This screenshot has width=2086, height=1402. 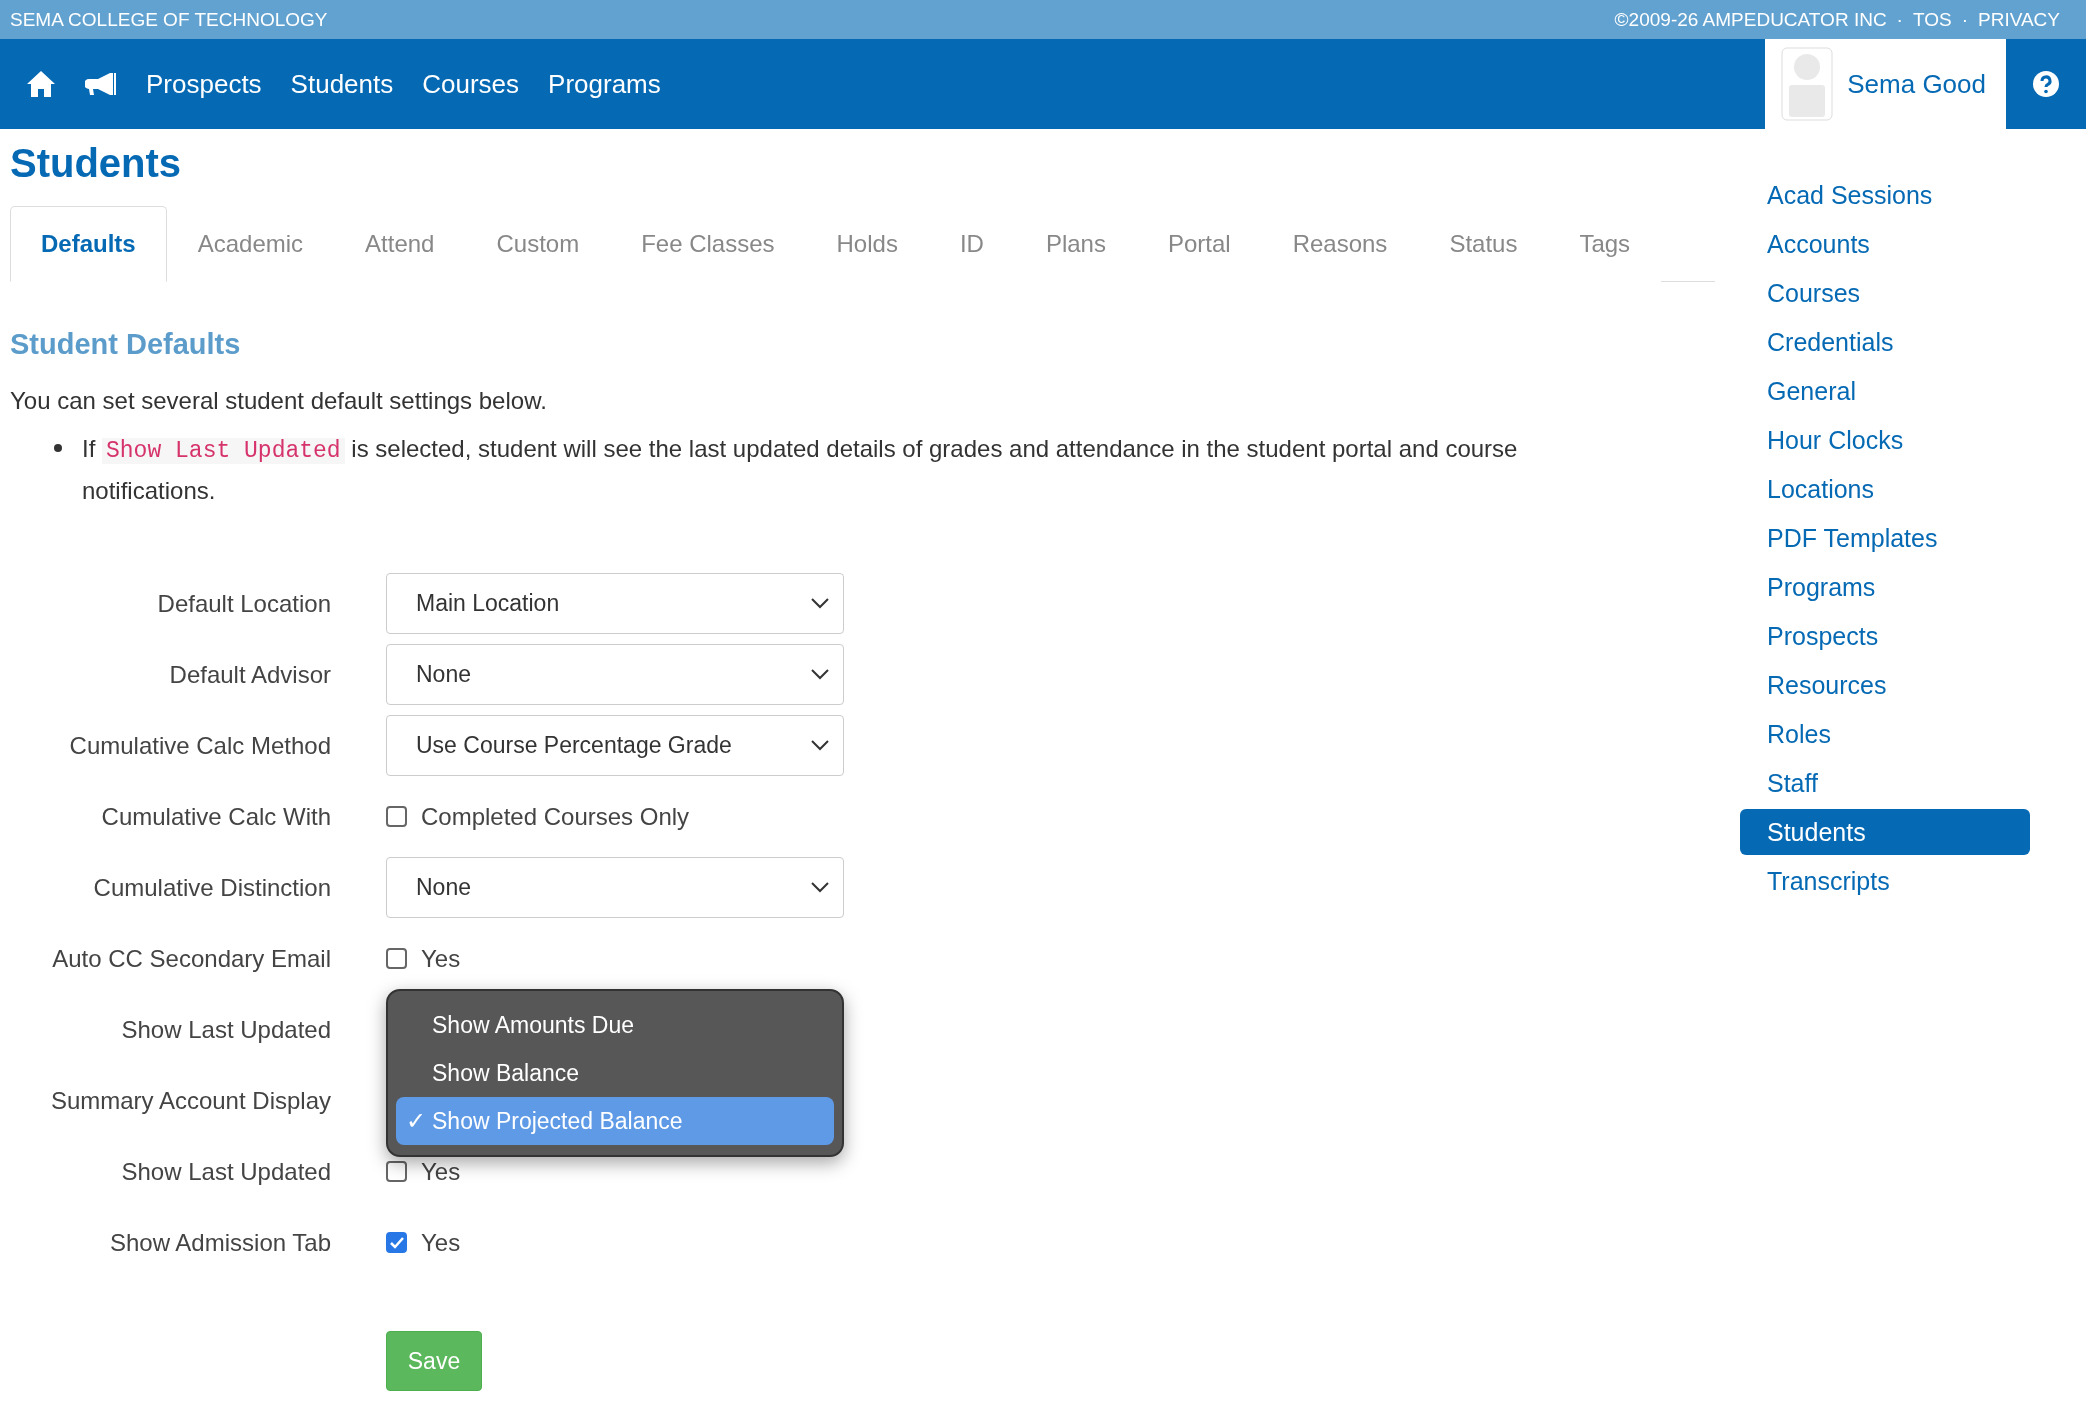 What do you see at coordinates (190, 1100) in the screenshot?
I see `field-label: Summary Account Display` at bounding box center [190, 1100].